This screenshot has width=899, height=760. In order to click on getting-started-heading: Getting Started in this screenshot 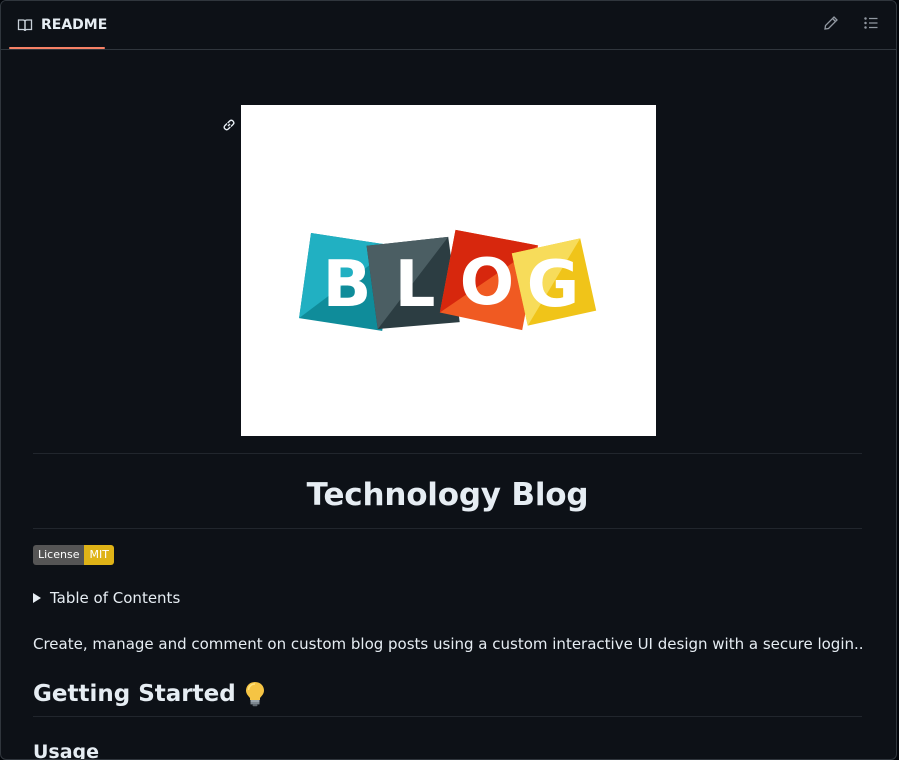, I will do `click(149, 694)`.